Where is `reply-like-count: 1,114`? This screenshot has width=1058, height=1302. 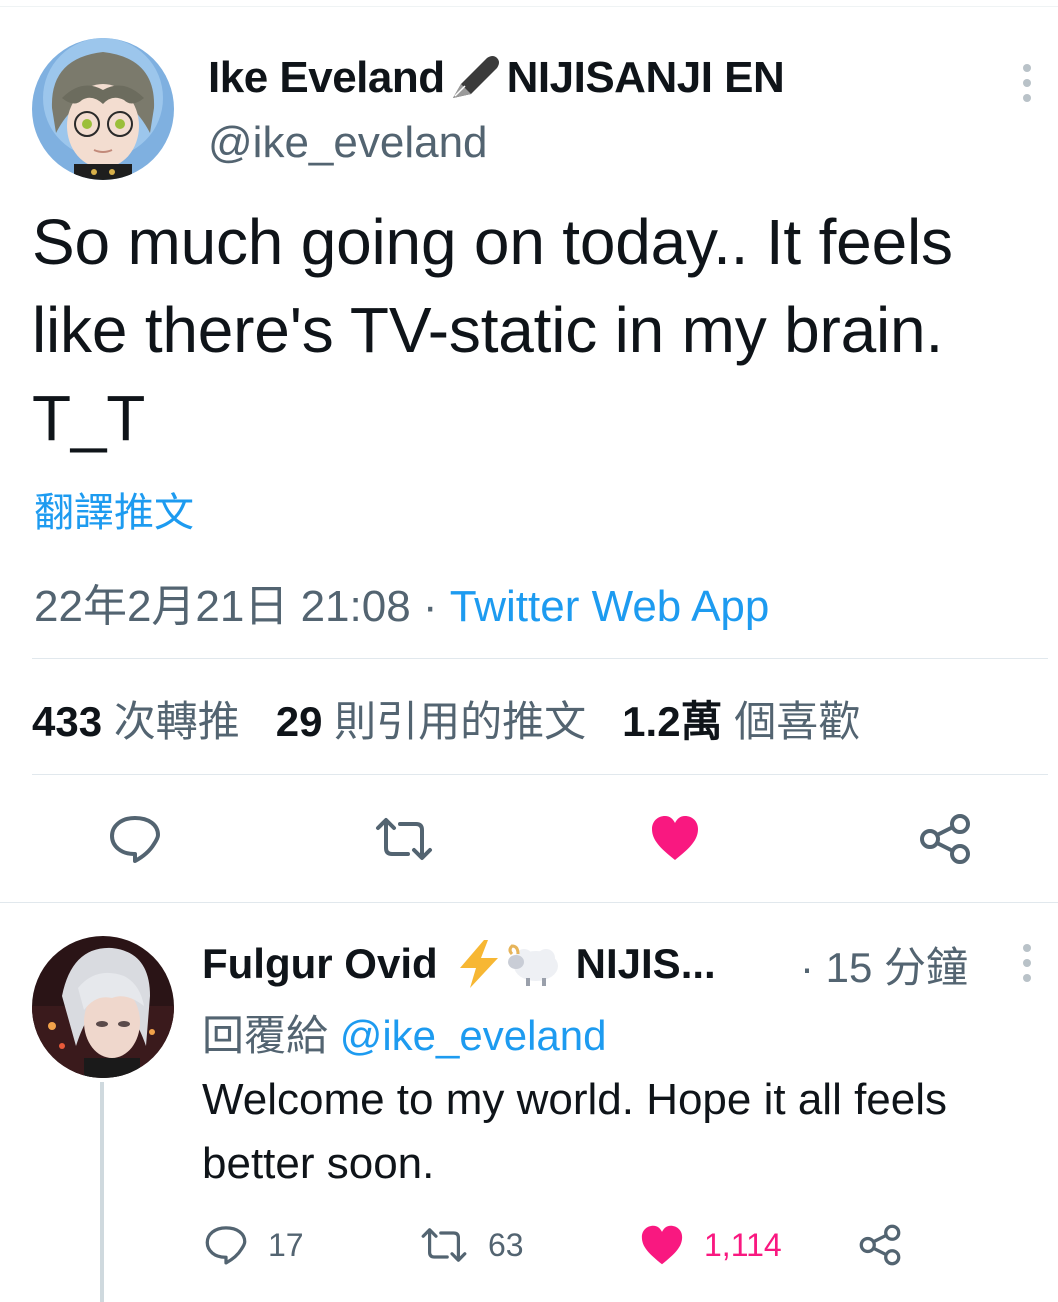 reply-like-count: 1,114 is located at coordinates (743, 1244).